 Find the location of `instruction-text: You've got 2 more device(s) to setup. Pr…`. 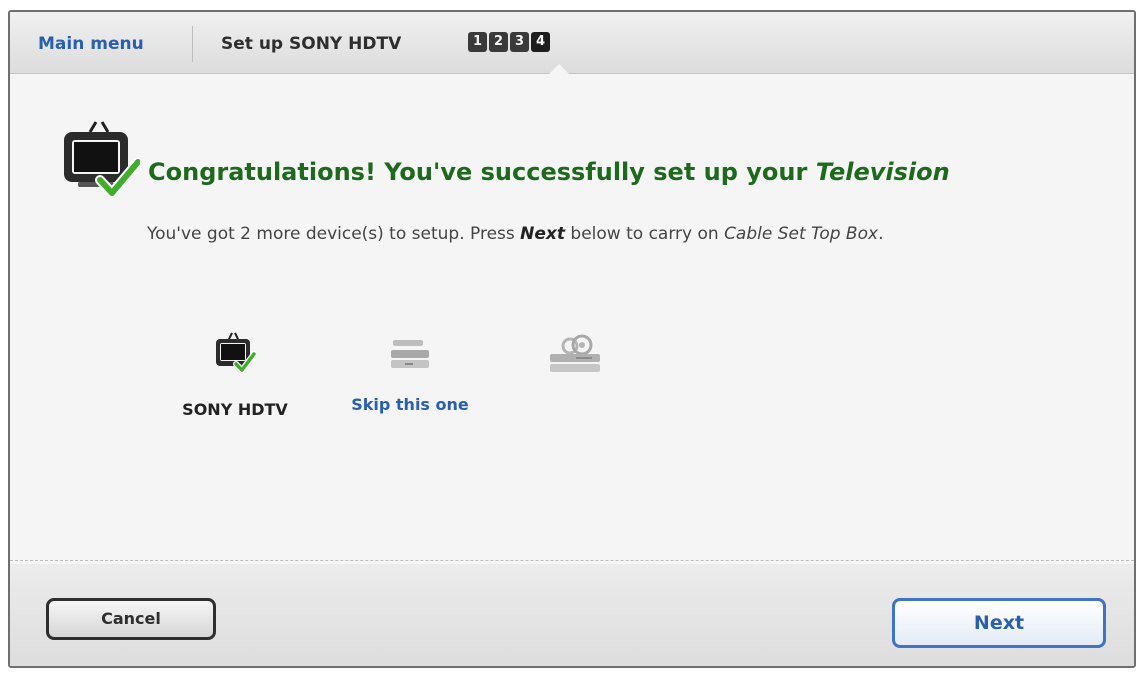

instruction-text: You've got 2 more device(s) to setup. Pr… is located at coordinates (515, 234).